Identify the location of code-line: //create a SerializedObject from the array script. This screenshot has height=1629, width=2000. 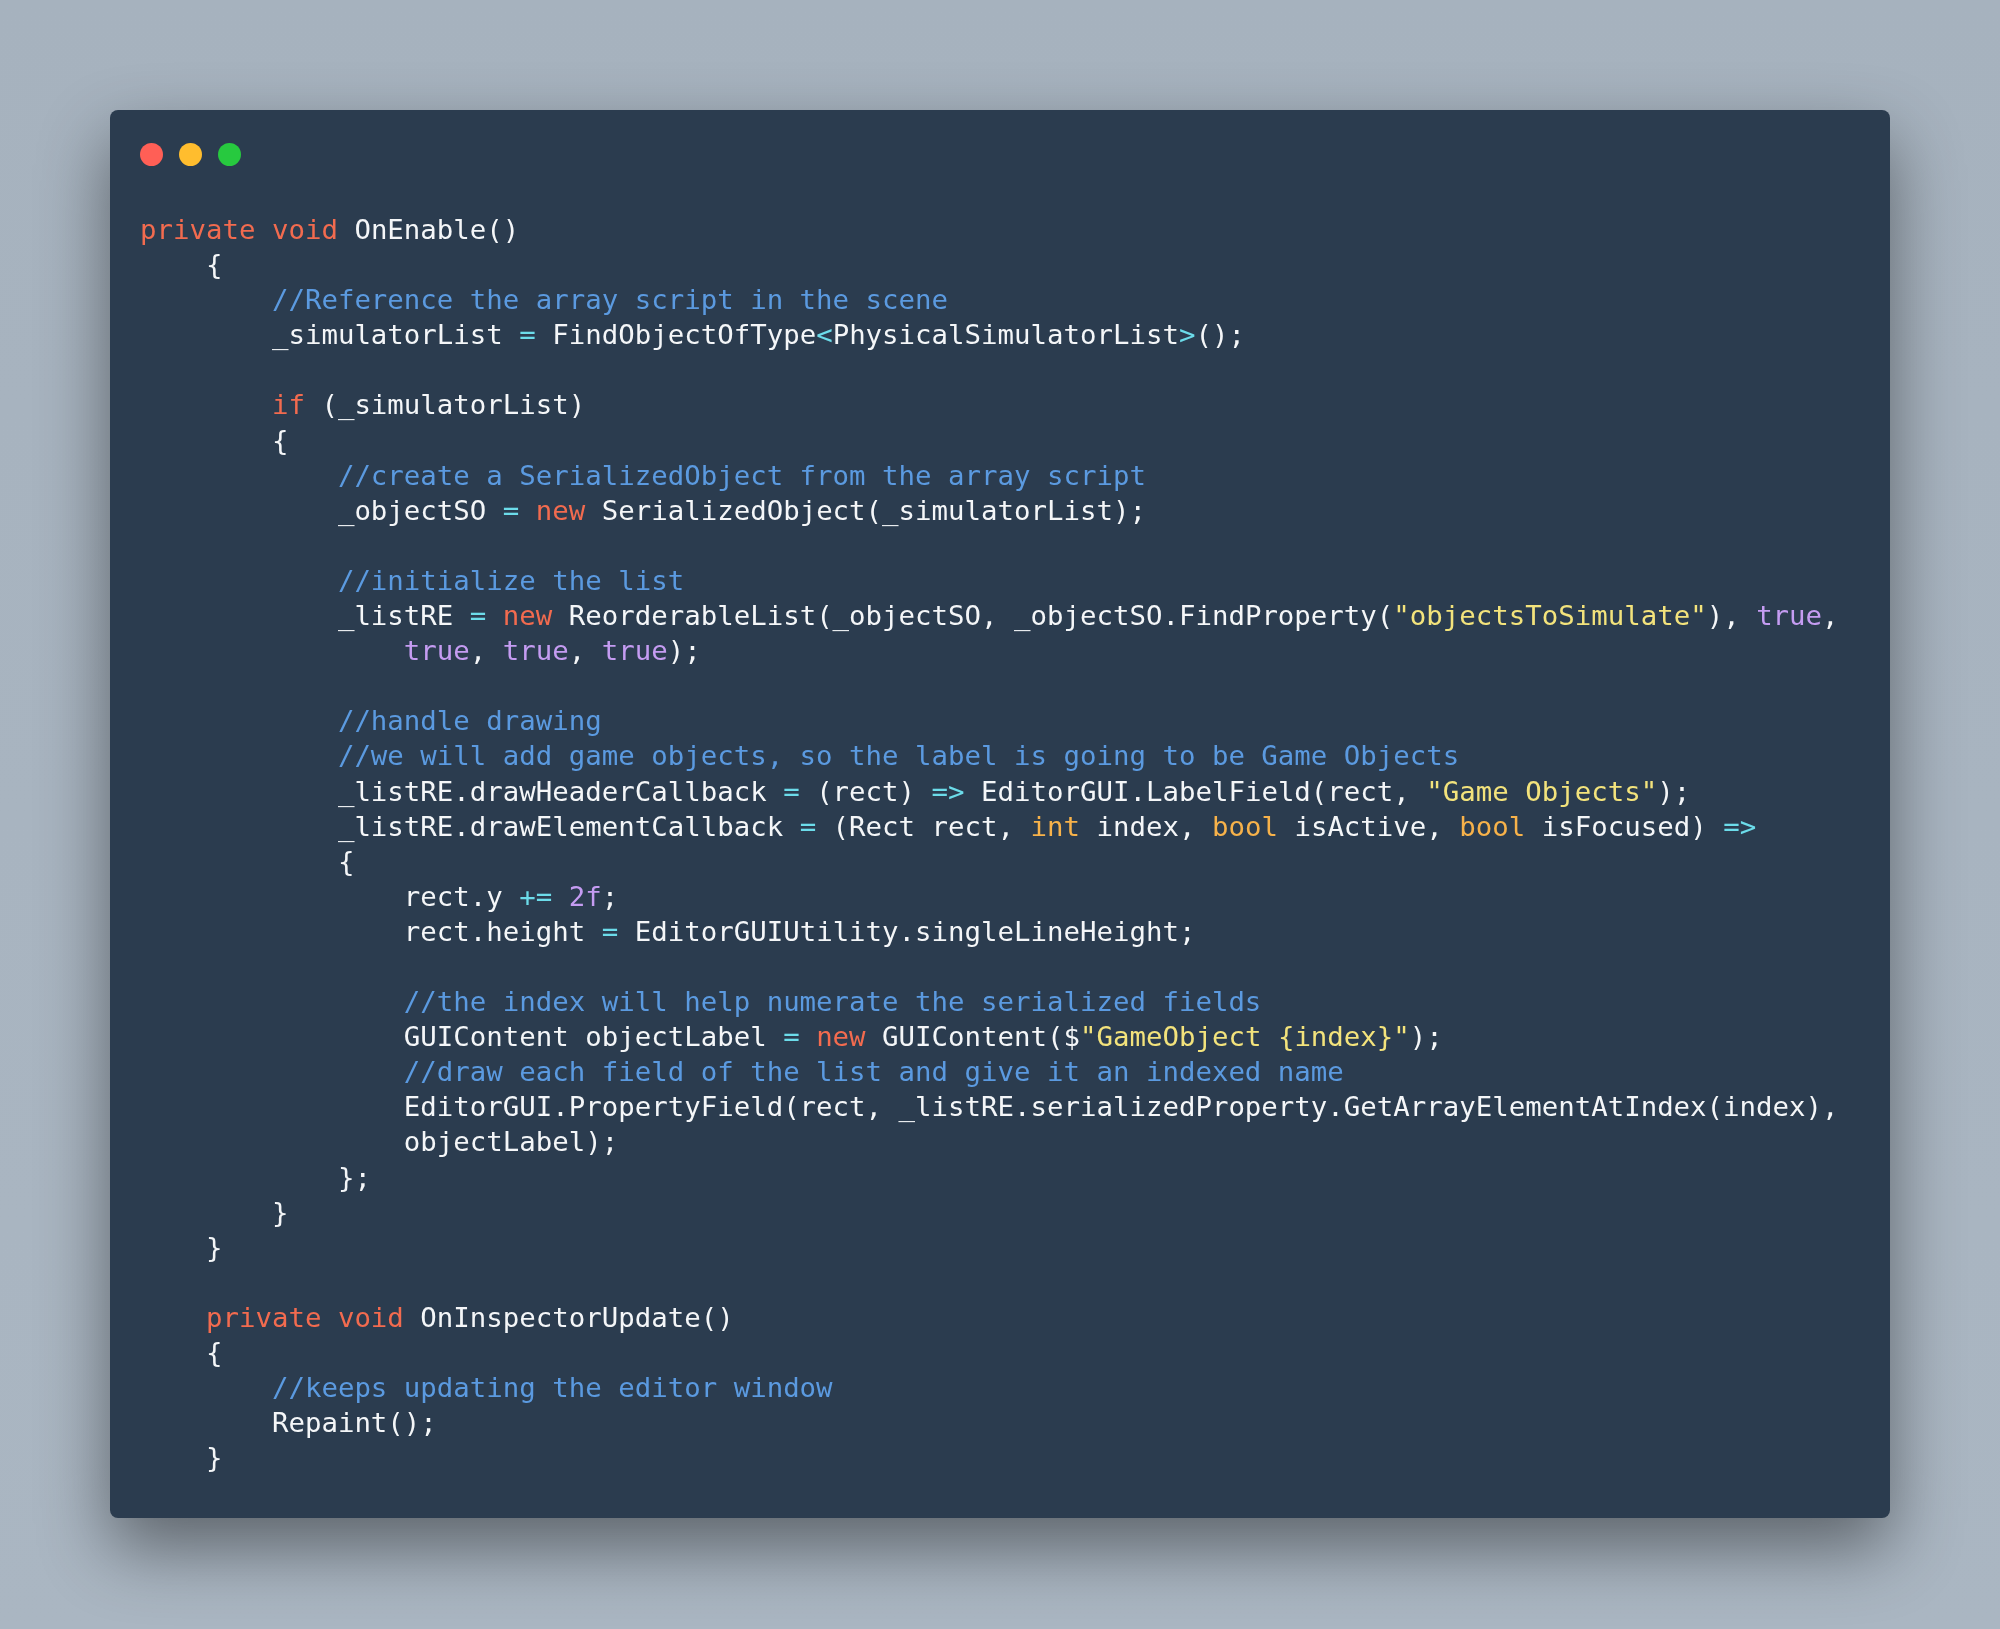
(741, 475).